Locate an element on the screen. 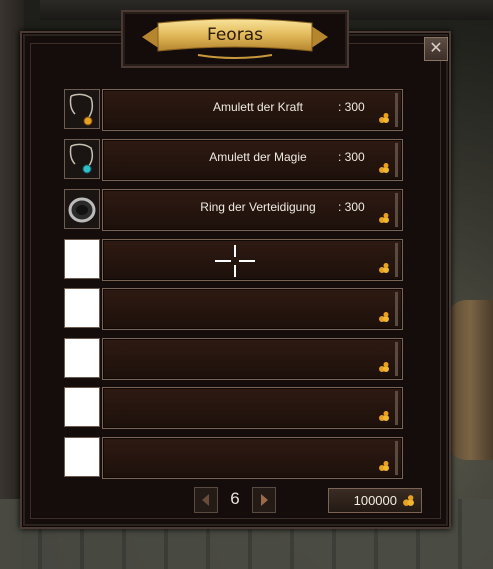 Image resolution: width=493 pixels, height=569 pixels. gold-amount: 100000 is located at coordinates (375, 500).